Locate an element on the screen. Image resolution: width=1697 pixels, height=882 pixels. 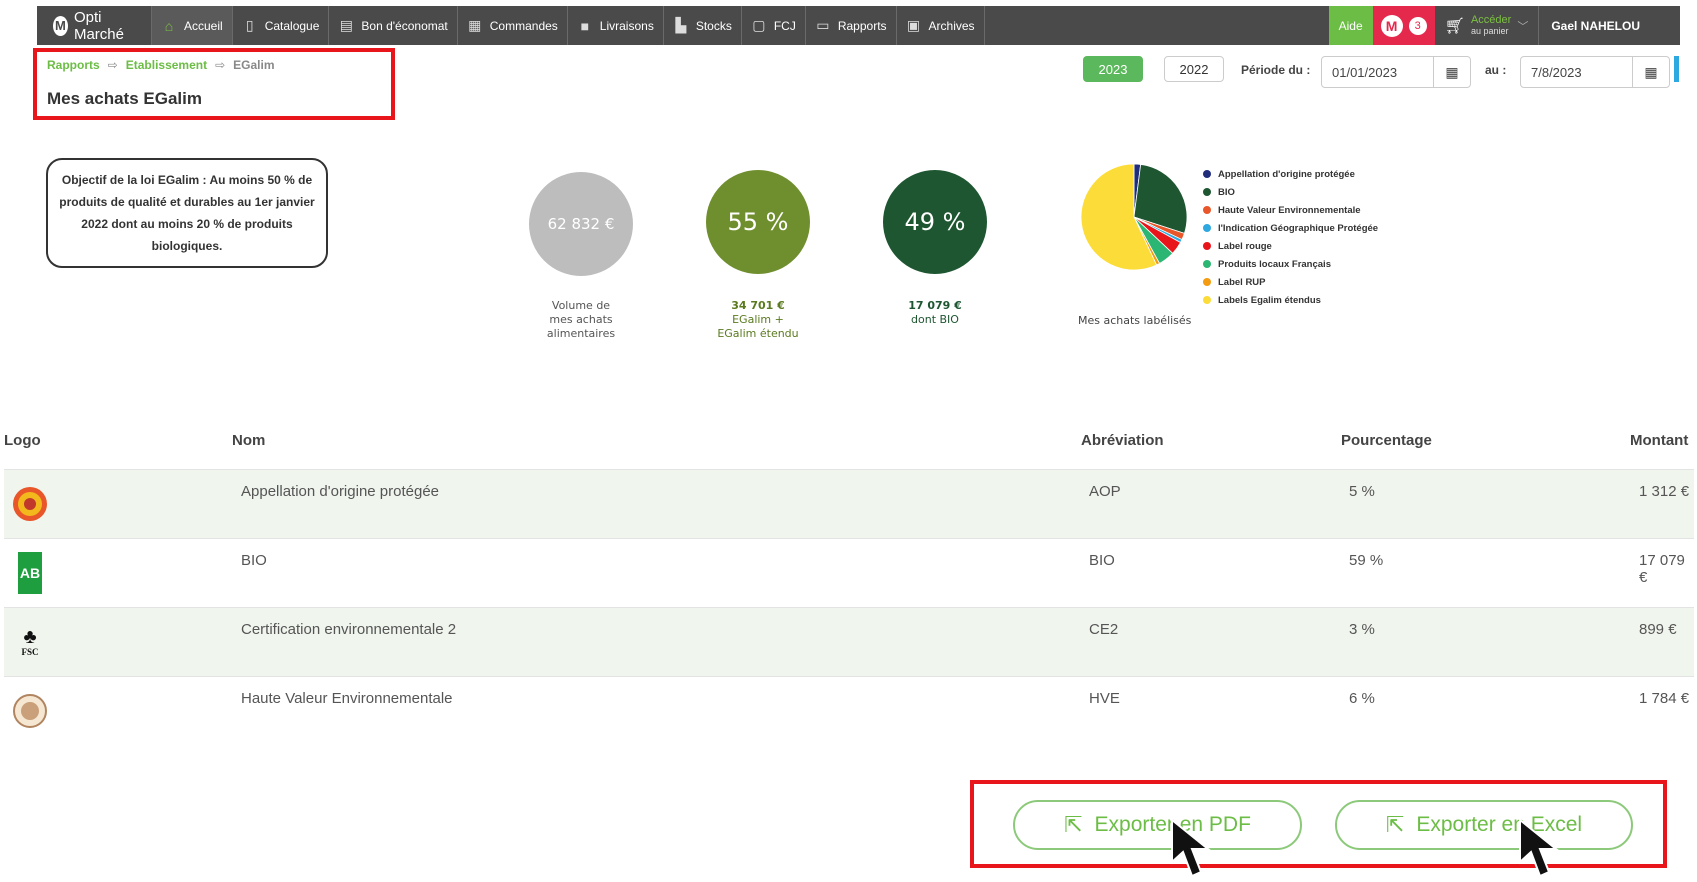
breadcrumb: Rapports ⇨ Etablissement ⇨ EGalim is located at coordinates (161, 65).